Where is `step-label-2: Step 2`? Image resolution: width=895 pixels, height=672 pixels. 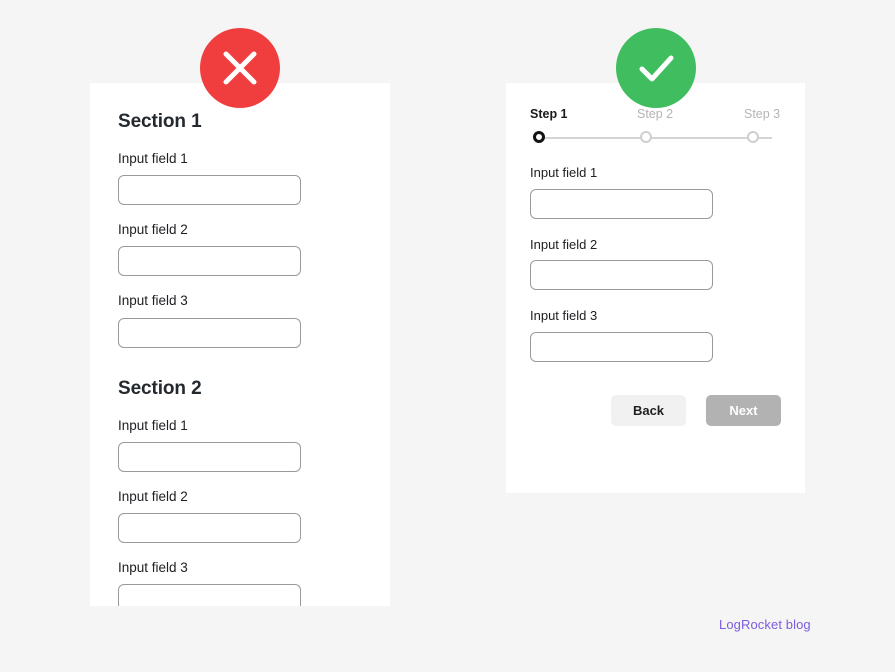 step-label-2: Step 2 is located at coordinates (655, 114).